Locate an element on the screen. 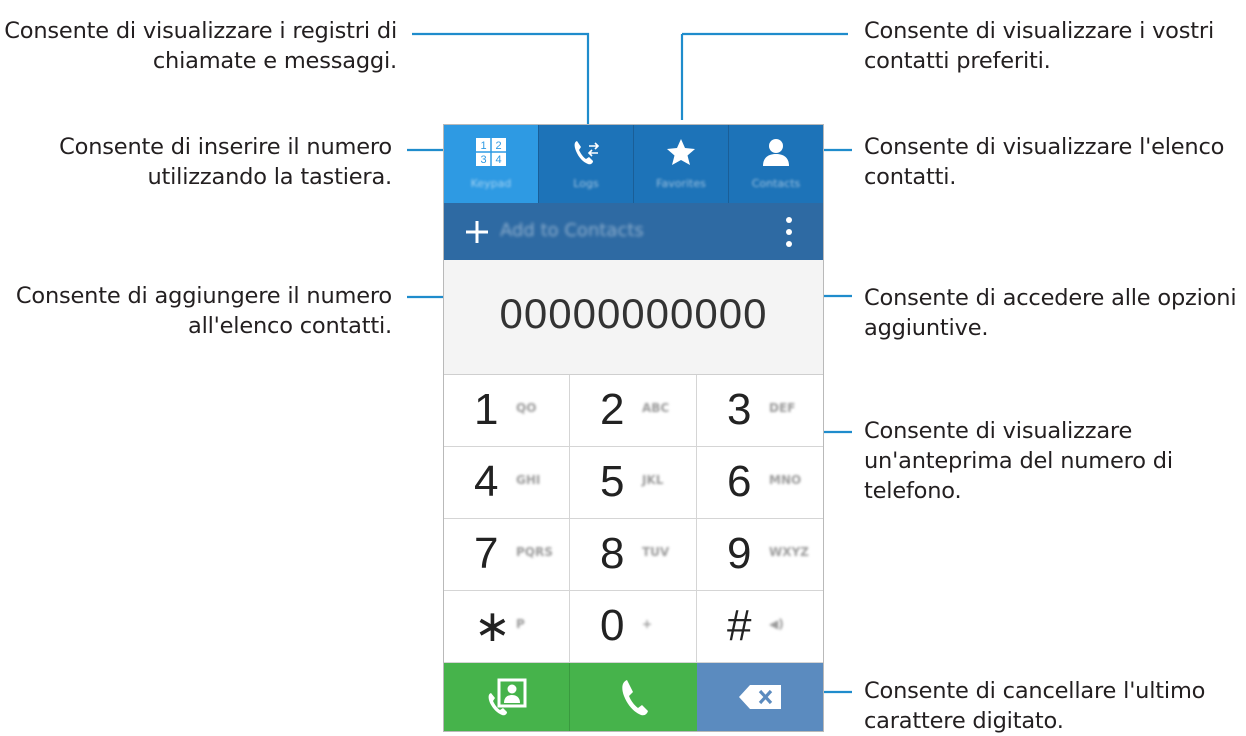  svg-text: 3 is located at coordinates (483, 160).